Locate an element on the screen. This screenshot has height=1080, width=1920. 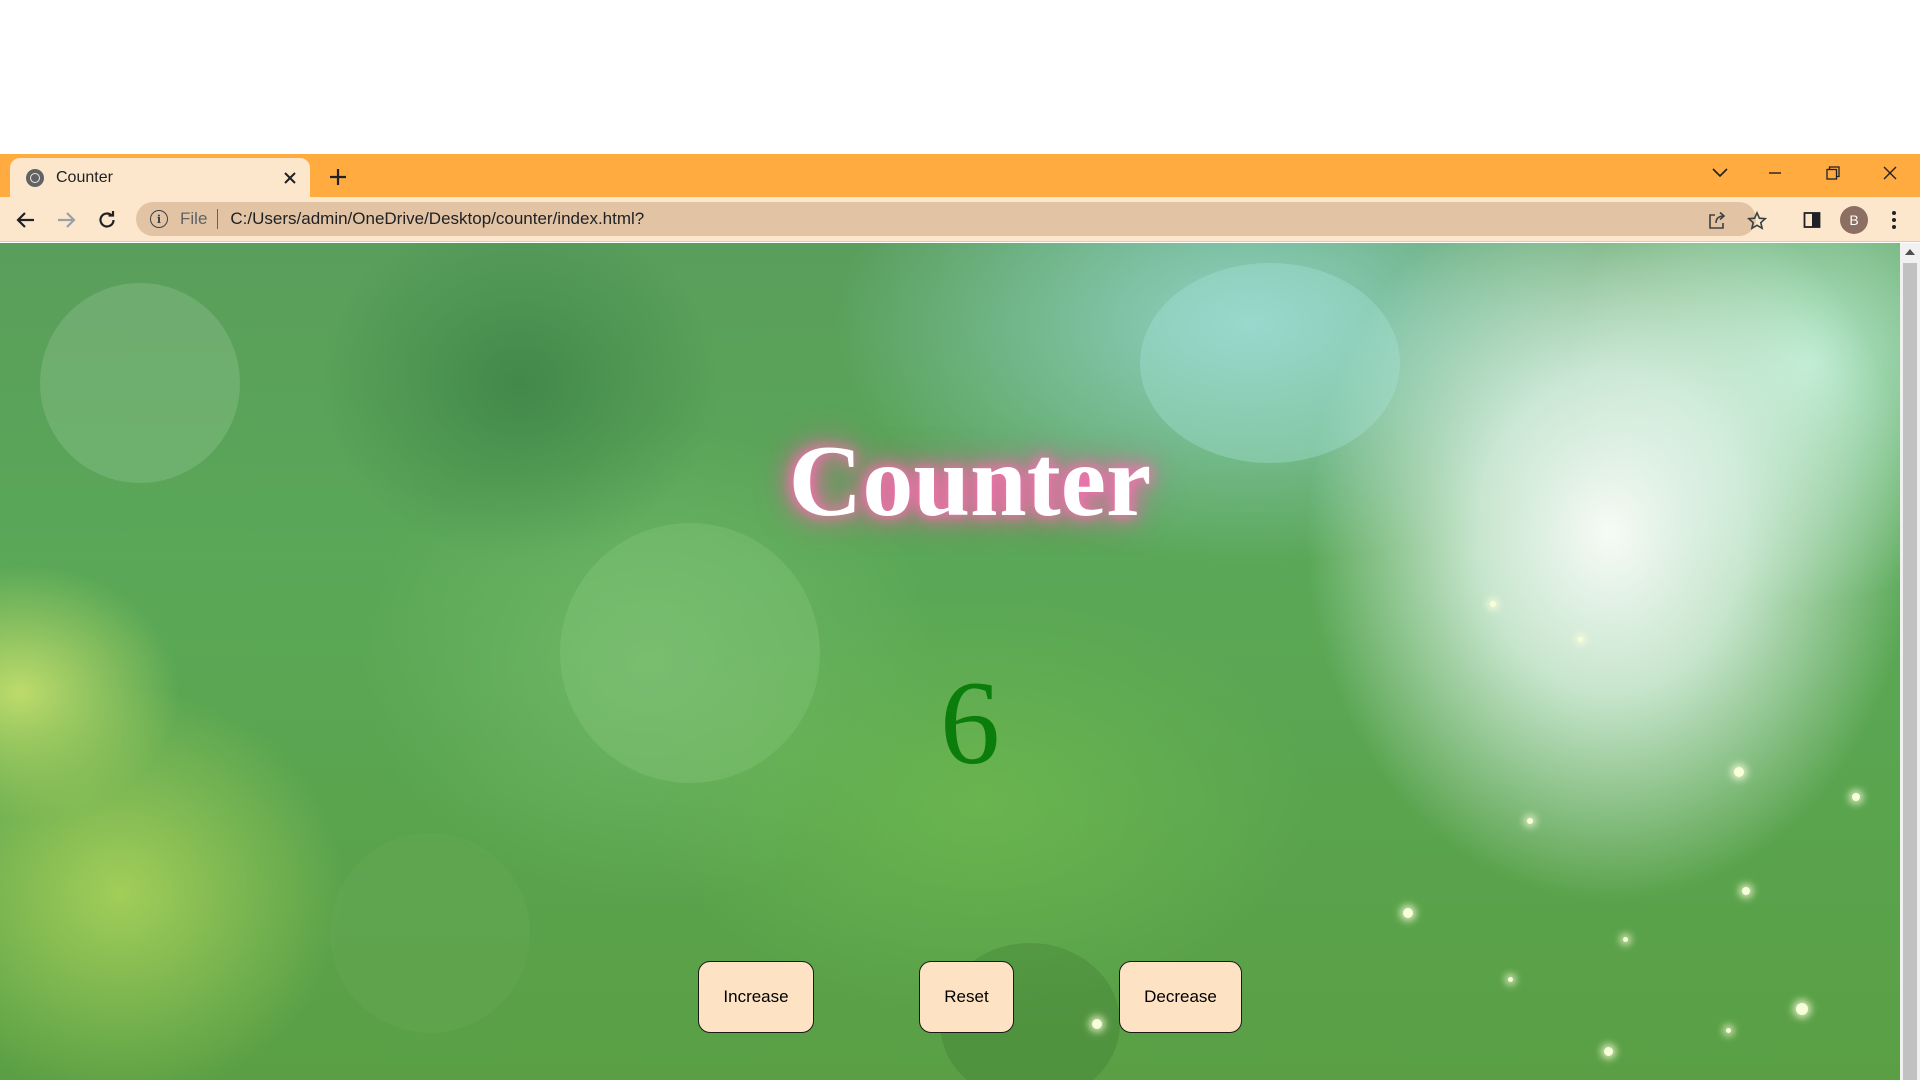
side-panel-icon is located at coordinates (1812, 220).